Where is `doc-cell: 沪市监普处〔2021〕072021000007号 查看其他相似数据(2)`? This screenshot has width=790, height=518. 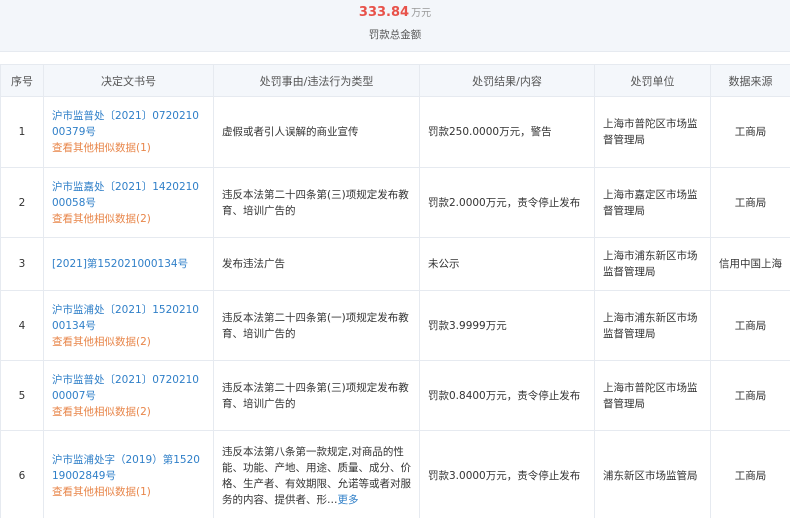 doc-cell: 沪市监普处〔2021〕072021000007号 查看其他相似数据(2) is located at coordinates (128, 395).